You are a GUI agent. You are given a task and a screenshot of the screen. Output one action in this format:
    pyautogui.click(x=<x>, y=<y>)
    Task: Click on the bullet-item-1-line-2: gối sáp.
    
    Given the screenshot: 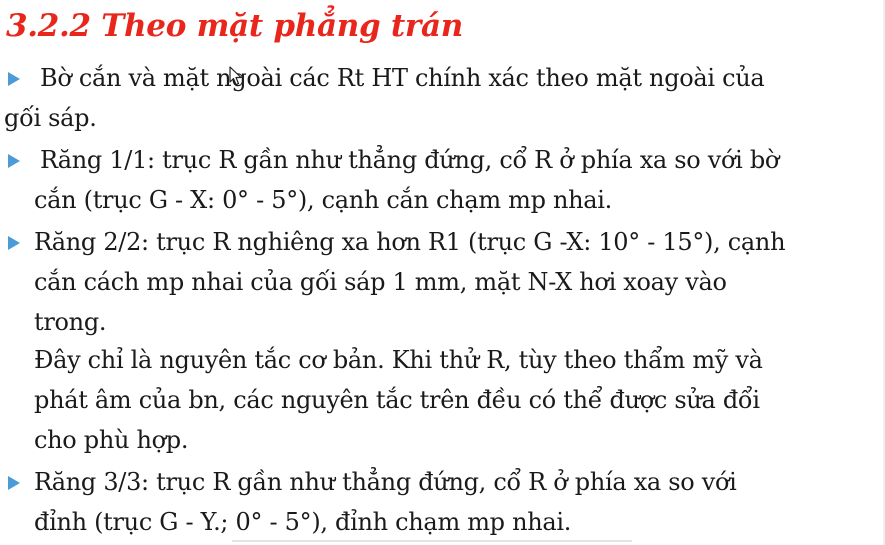 What is the action you would take?
    pyautogui.click(x=50, y=118)
    